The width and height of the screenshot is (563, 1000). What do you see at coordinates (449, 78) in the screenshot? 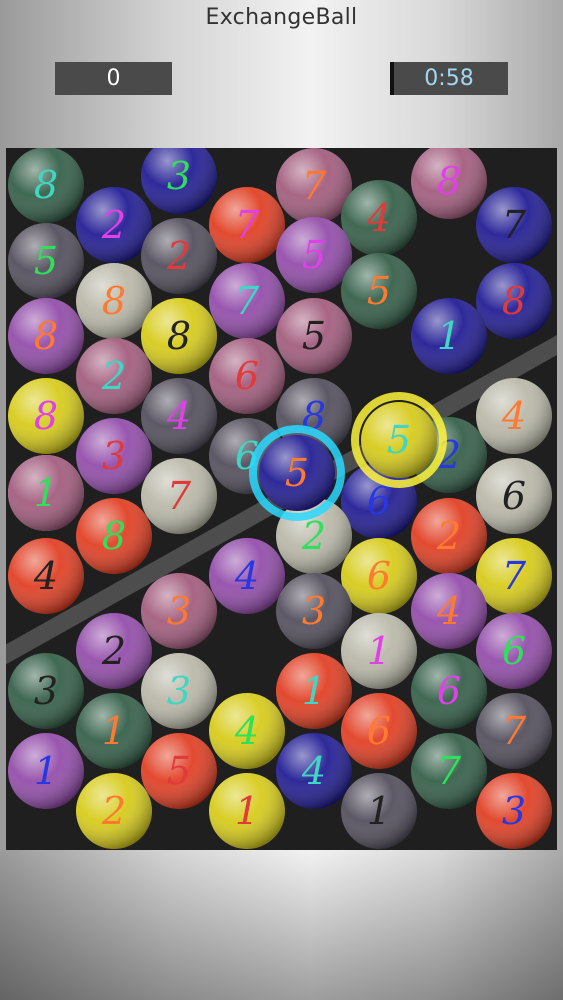
I see `timer-text: 0:58` at bounding box center [449, 78].